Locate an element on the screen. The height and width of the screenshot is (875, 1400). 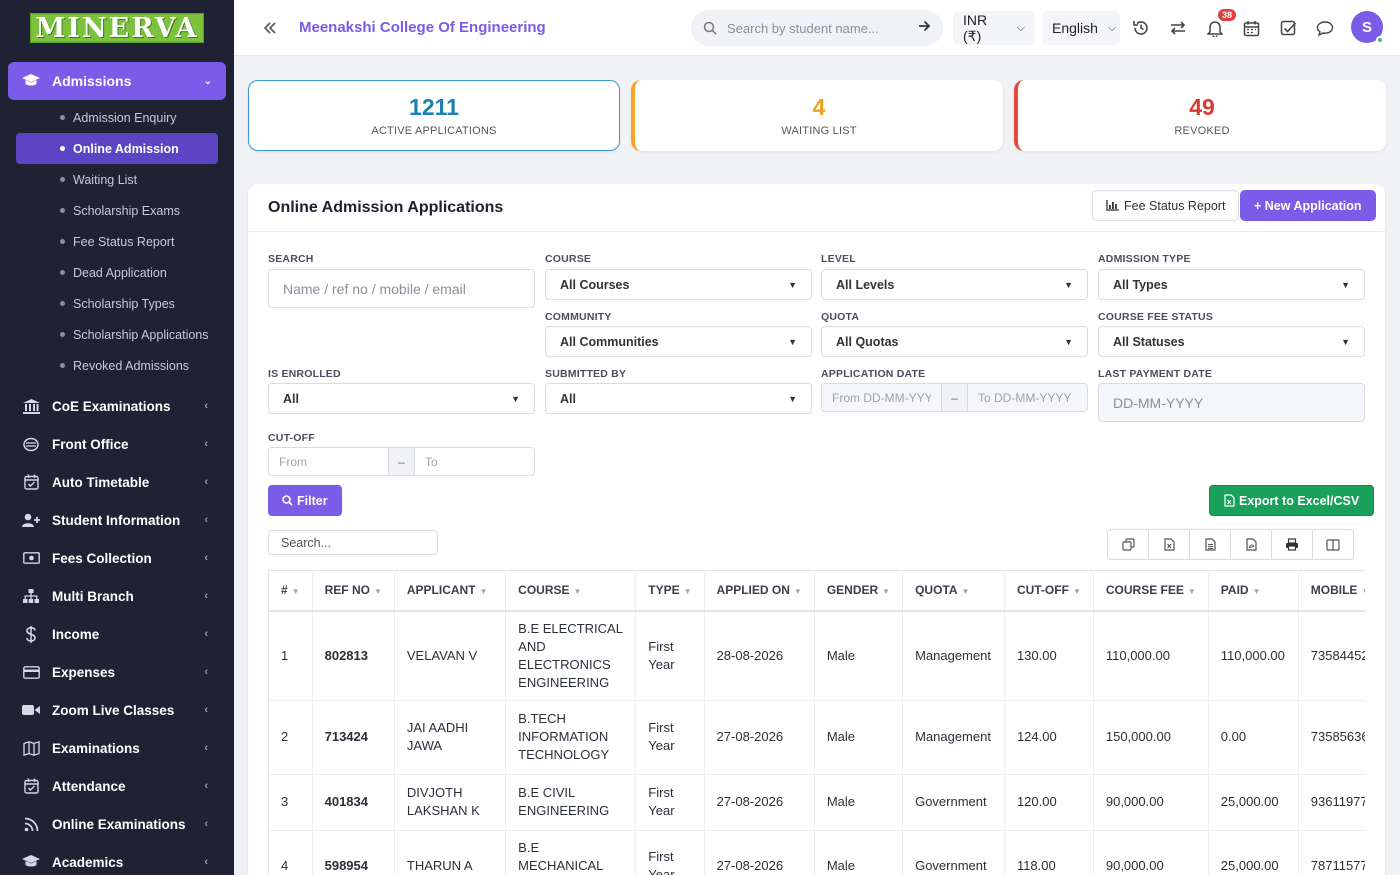
cell-gender: Male is located at coordinates (859, 737).